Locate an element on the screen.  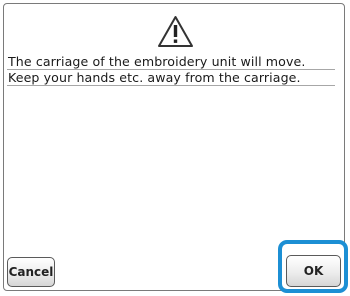
warning-triangle-icon is located at coordinates (175, 31).